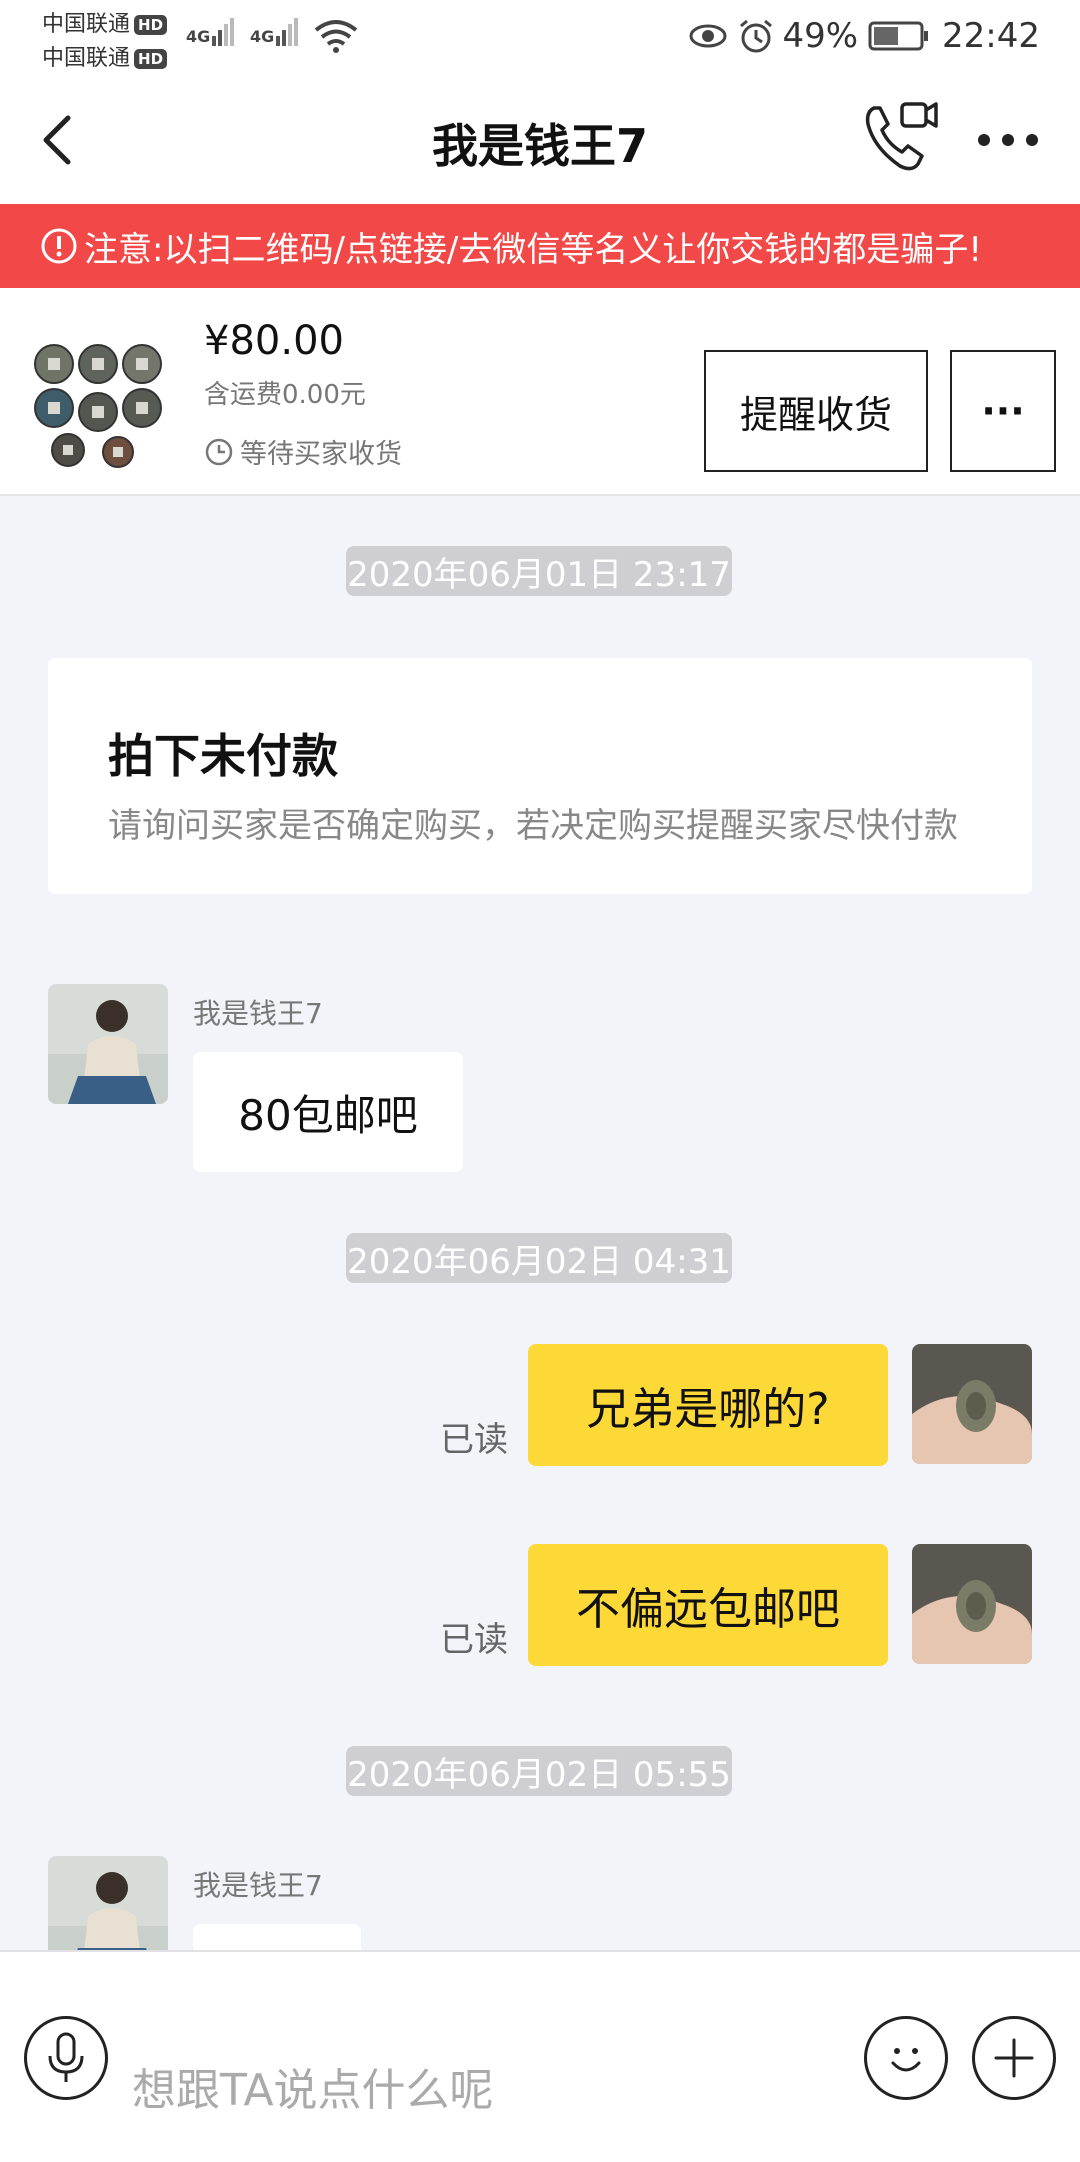  I want to click on signal-icon-1: 4G, so click(210, 32).